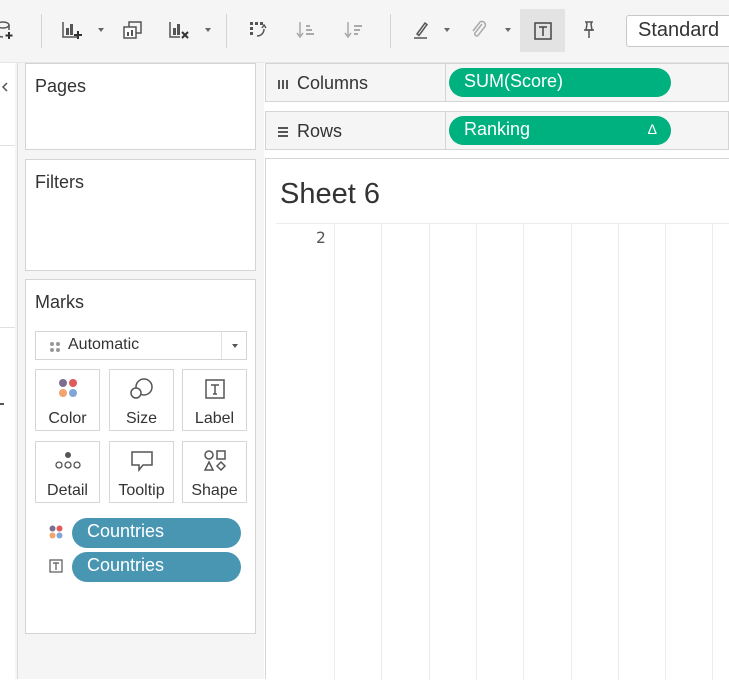  I want to click on group-members-icon, so click(479, 30).